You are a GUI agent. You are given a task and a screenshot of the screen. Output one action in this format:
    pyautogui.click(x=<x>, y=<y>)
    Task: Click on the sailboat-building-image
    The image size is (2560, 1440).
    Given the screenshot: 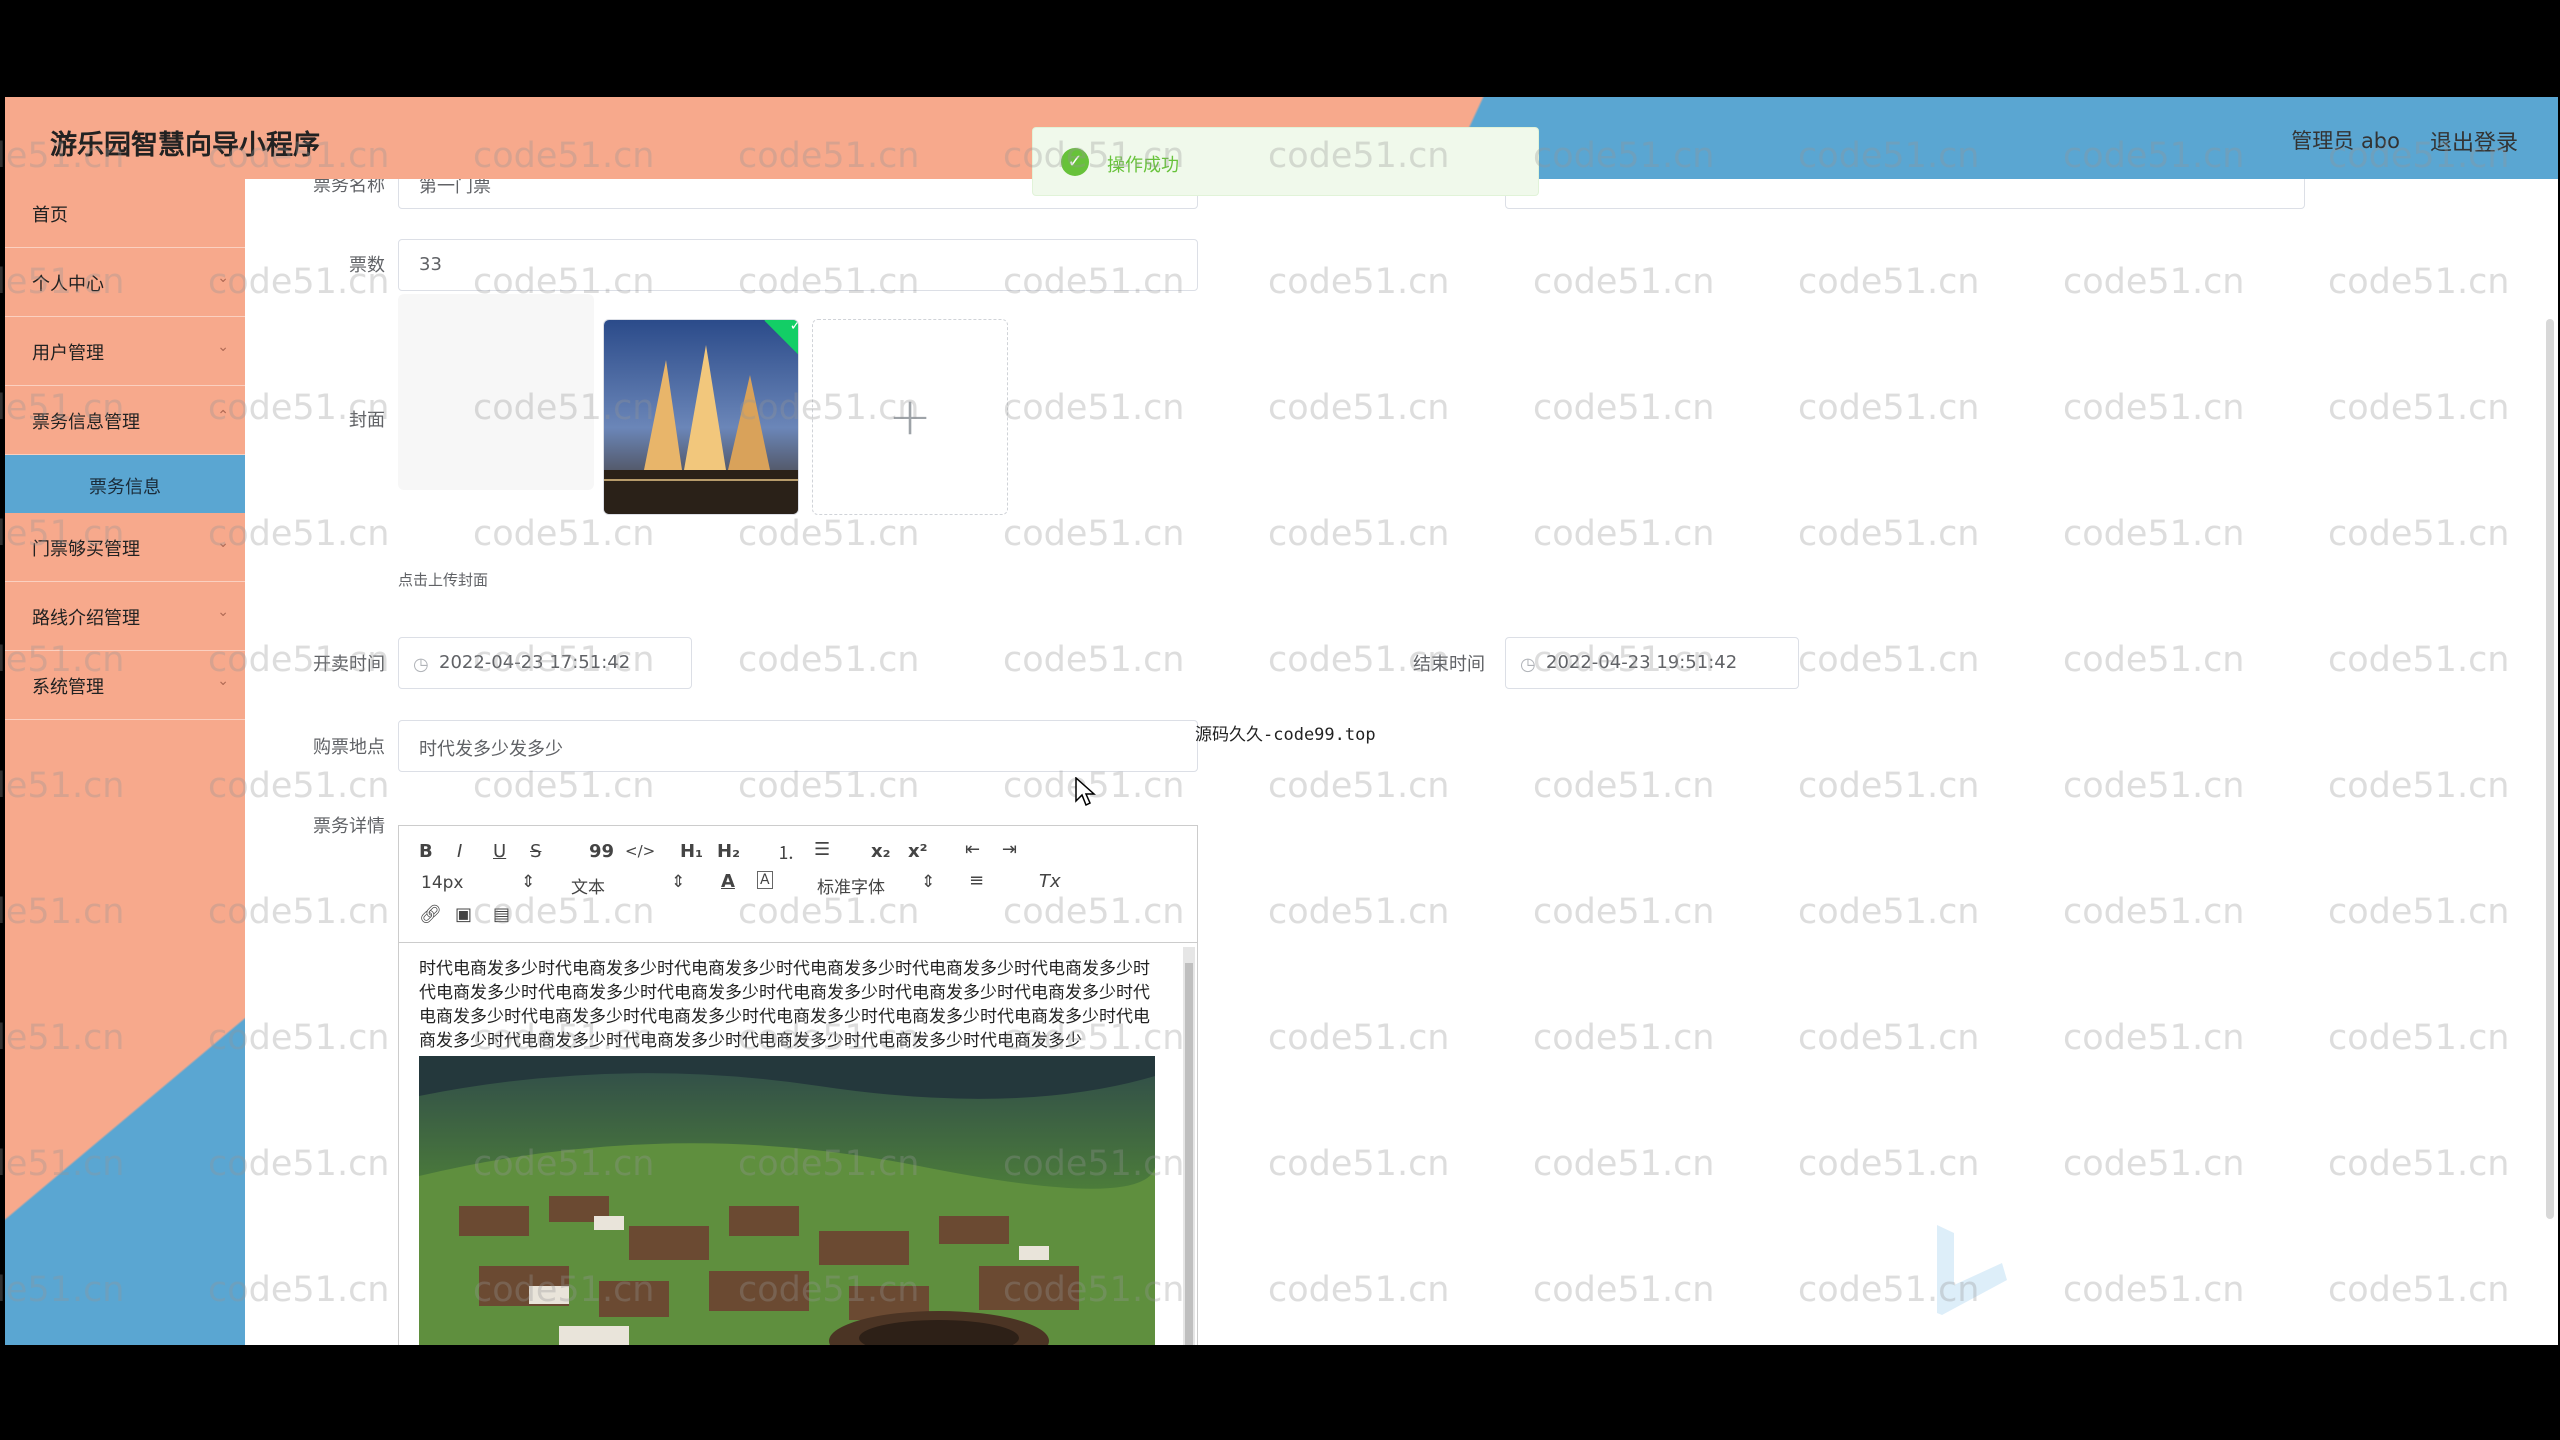 What is the action you would take?
    pyautogui.click(x=701, y=417)
    